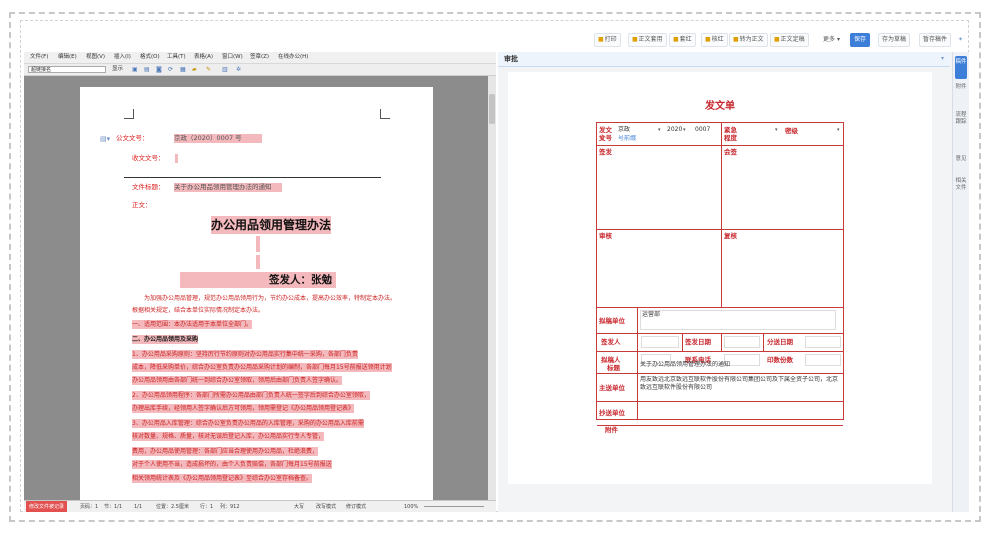  What do you see at coordinates (702, 130) in the screenshot?
I see `doc-num: 0007` at bounding box center [702, 130].